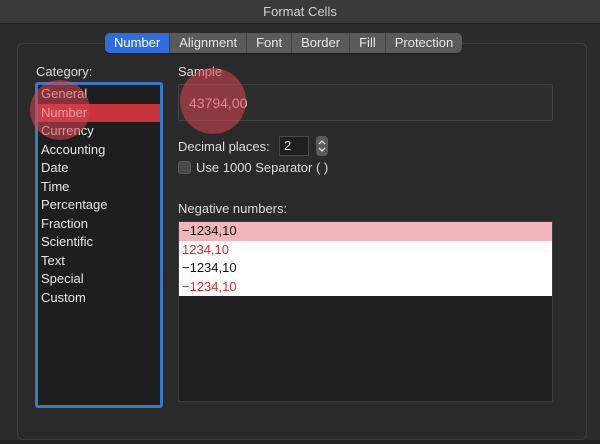 Image resolution: width=600 pixels, height=444 pixels. What do you see at coordinates (99, 205) in the screenshot?
I see `category-item-percentage: Percentage` at bounding box center [99, 205].